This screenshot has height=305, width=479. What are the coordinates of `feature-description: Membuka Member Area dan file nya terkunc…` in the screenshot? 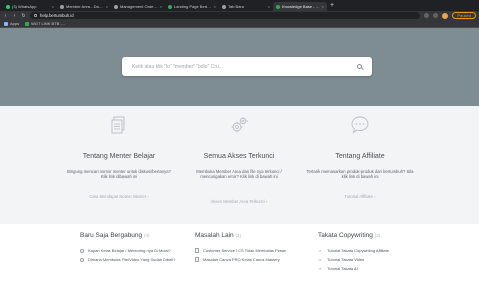 It's located at (239, 174).